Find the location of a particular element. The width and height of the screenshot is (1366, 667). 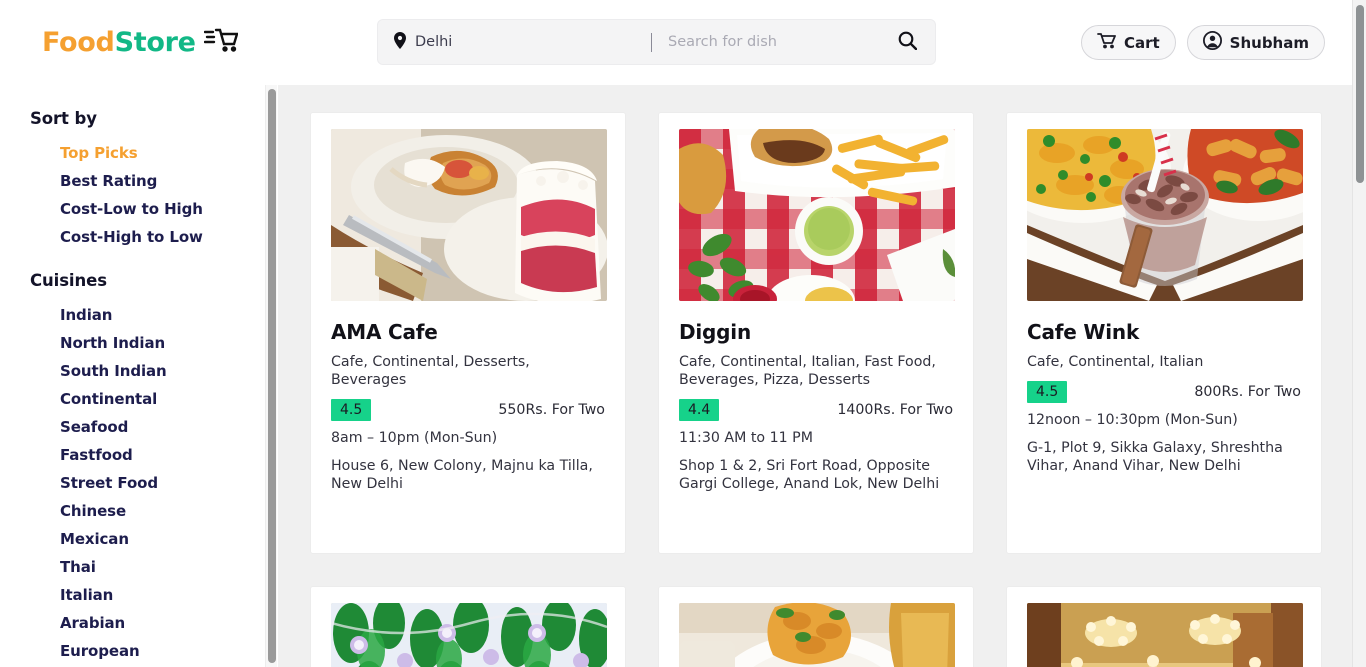

sidebar-item-arabian: Arabian is located at coordinates (147, 623).